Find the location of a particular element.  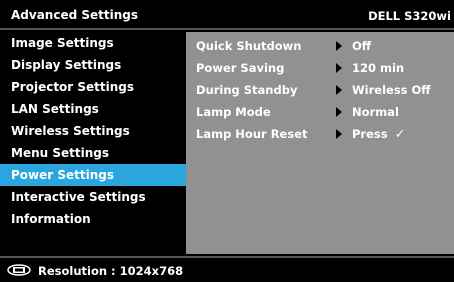

setting-label: During Standby is located at coordinates (247, 90).